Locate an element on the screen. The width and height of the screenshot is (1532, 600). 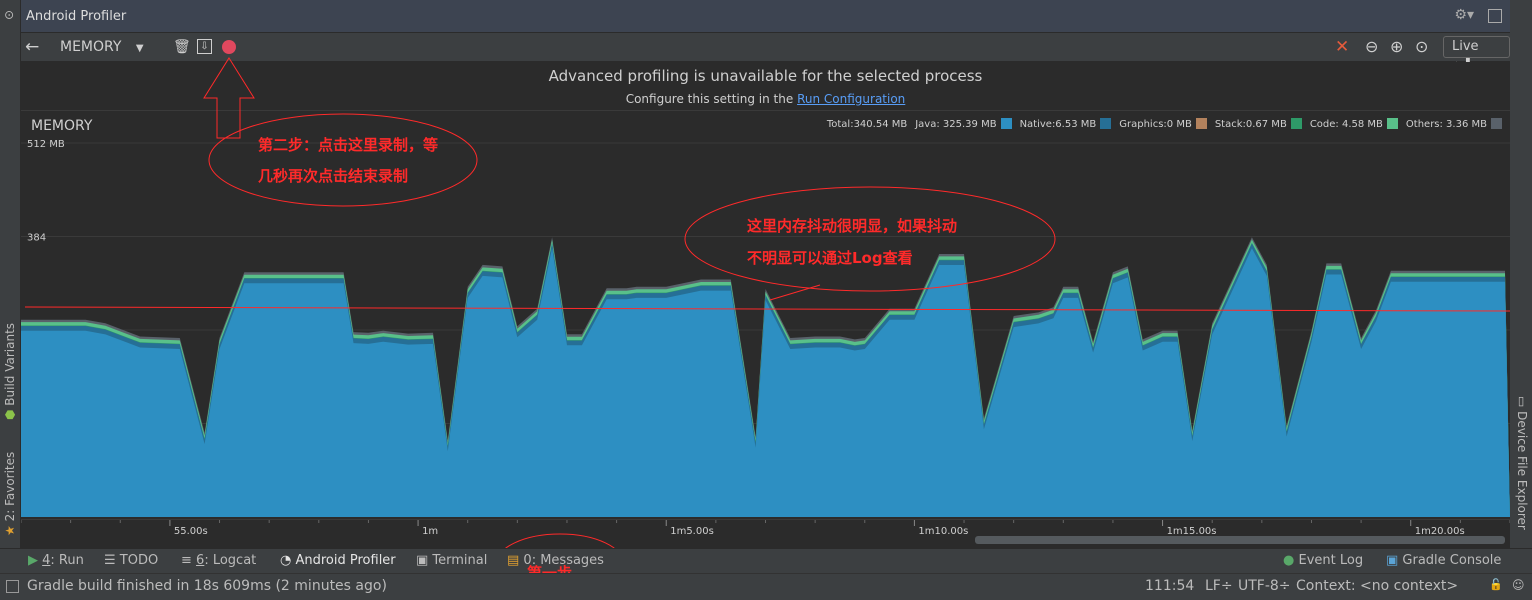
tab-logcat: ≡ 6: Logcat is located at coordinates (218, 560).